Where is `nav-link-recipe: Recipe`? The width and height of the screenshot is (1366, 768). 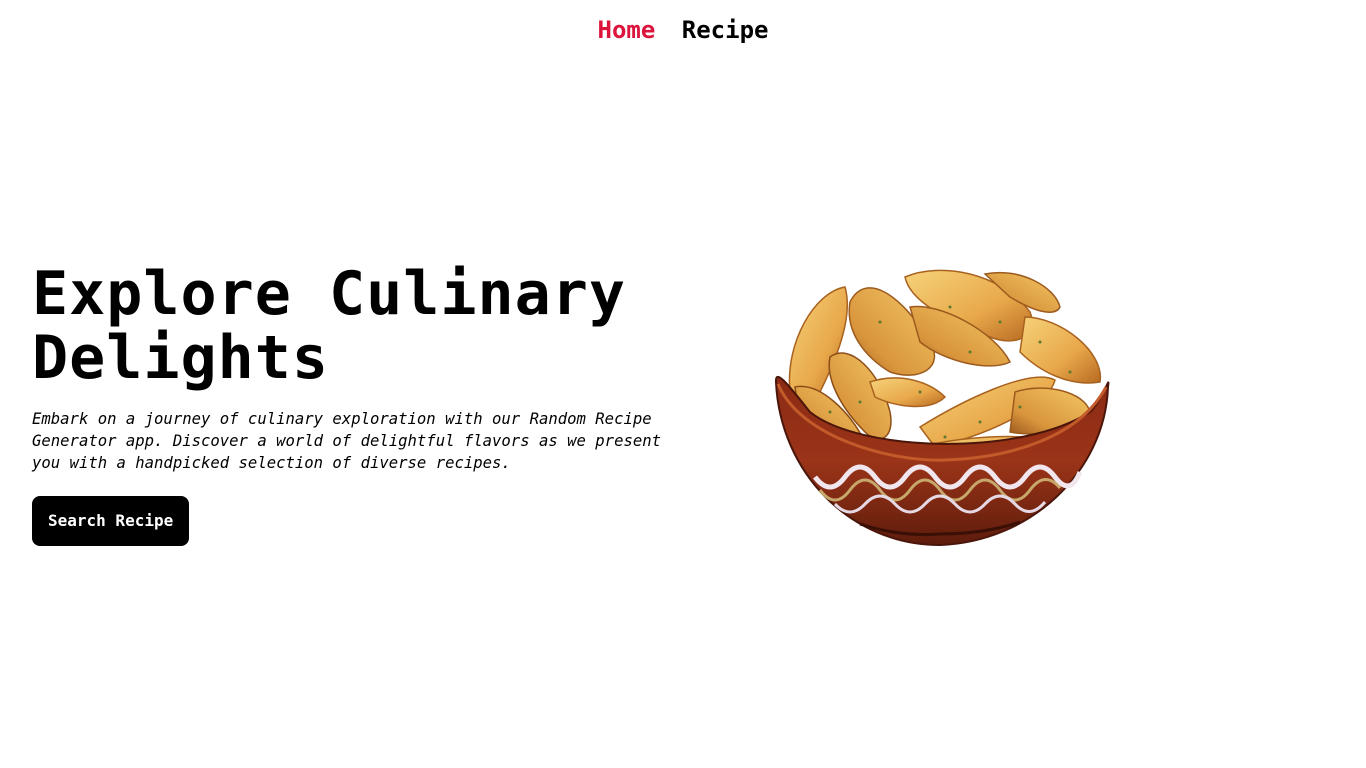 nav-link-recipe: Recipe is located at coordinates (725, 30).